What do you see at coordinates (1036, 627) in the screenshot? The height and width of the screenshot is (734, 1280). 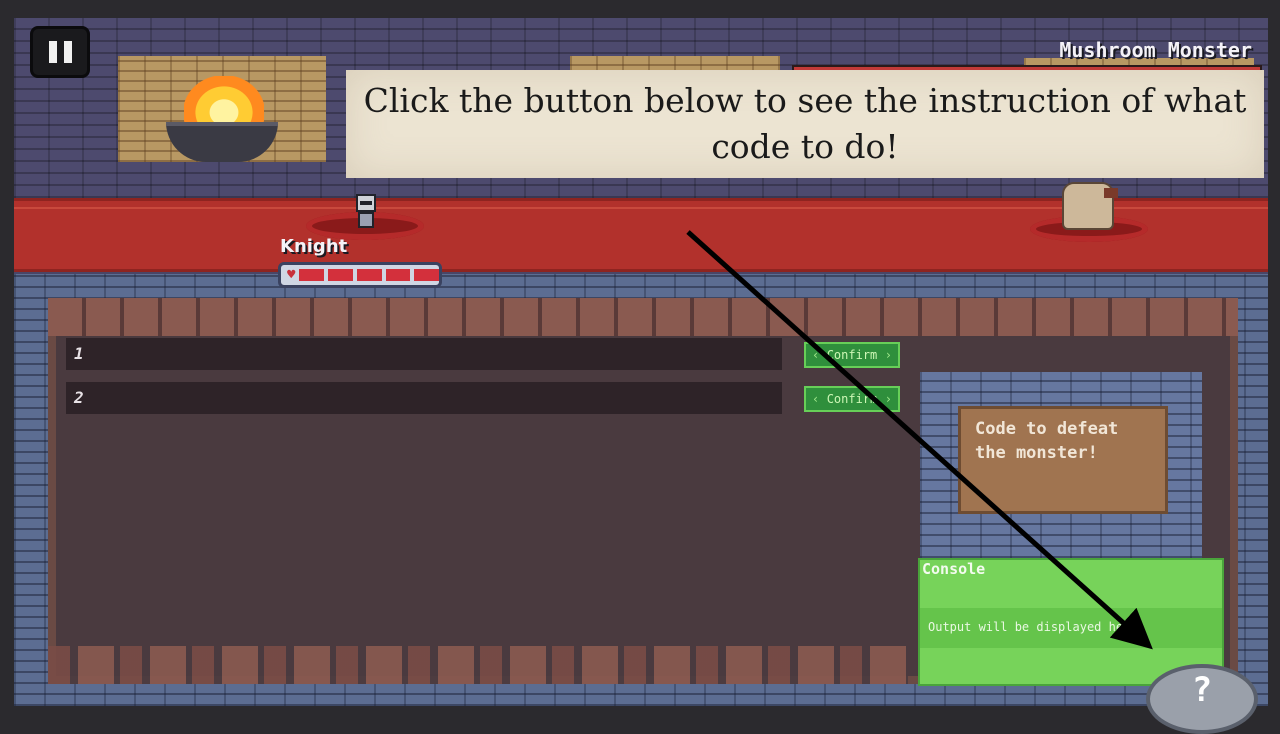 I see `console-output: Output will be displayed here.` at bounding box center [1036, 627].